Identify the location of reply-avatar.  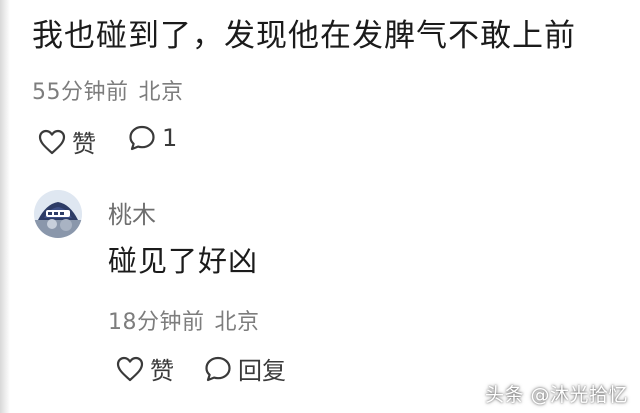
(58, 214).